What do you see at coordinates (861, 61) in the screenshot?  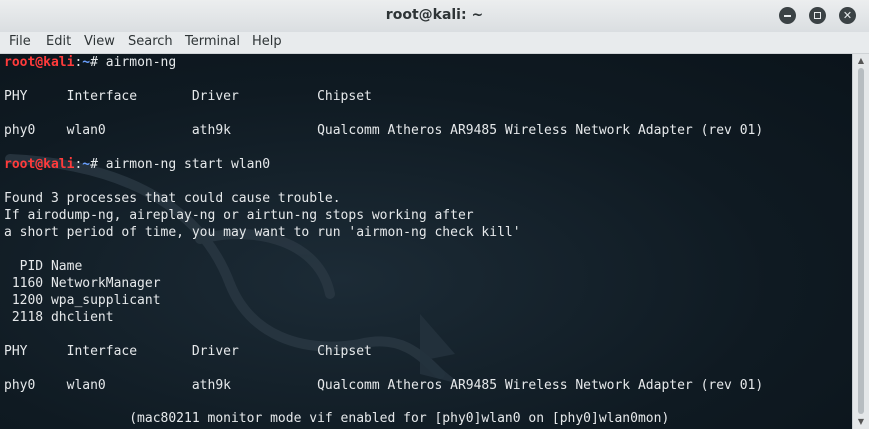 I see `scroll-up-icon: ▲` at bounding box center [861, 61].